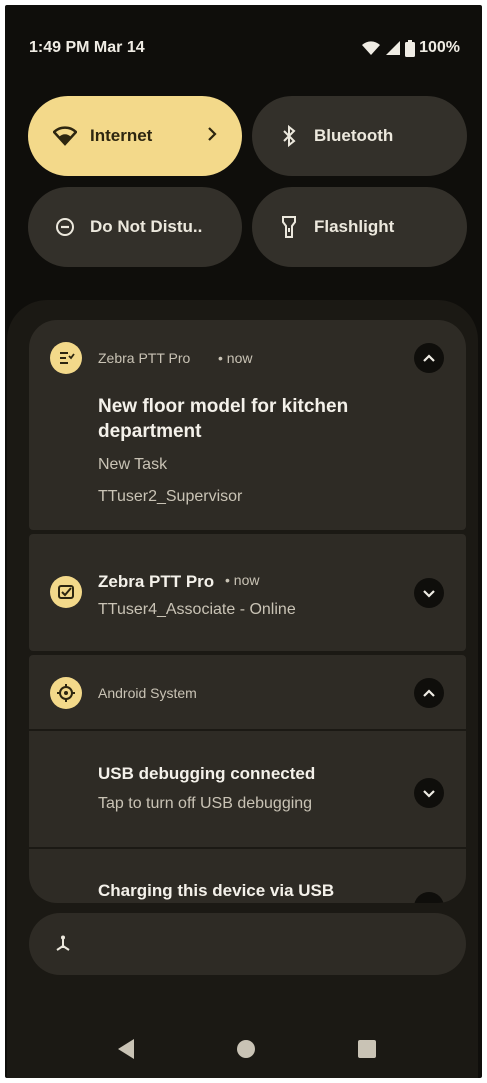  What do you see at coordinates (223, 419) in the screenshot?
I see `notification-title: New floor model for kitchen department` at bounding box center [223, 419].